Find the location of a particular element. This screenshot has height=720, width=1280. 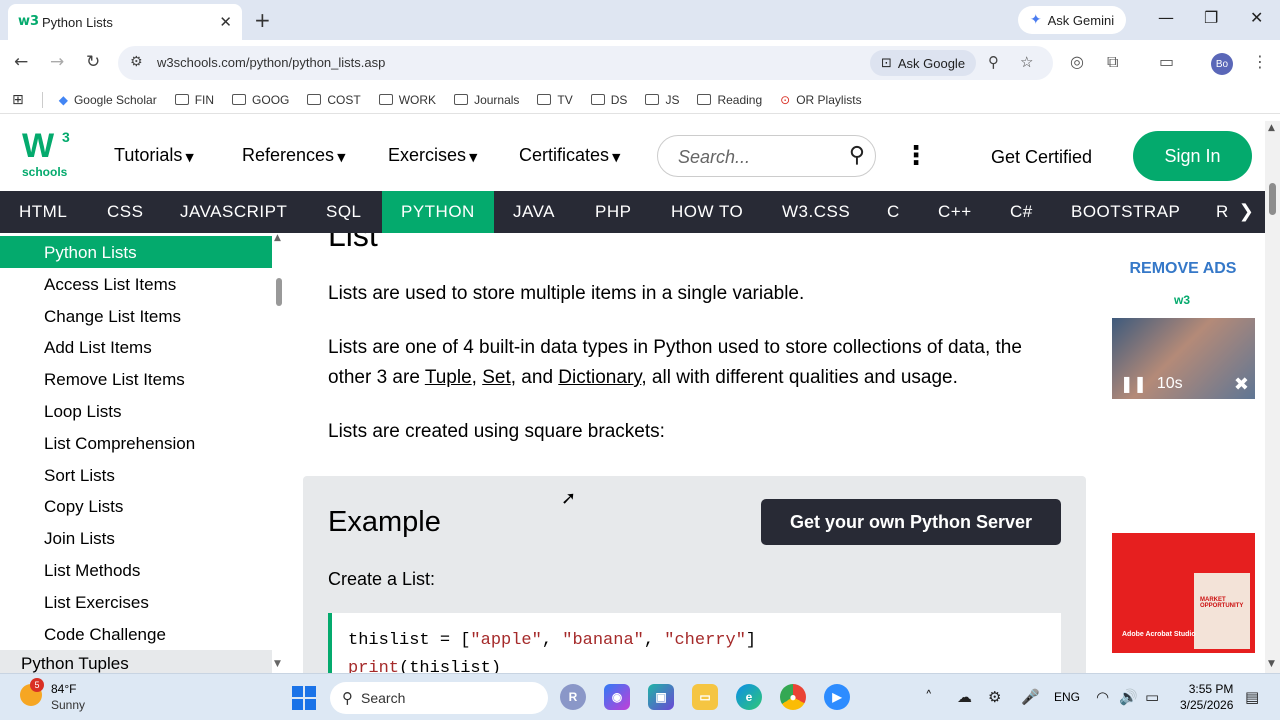

tuple-link: Tuple is located at coordinates (448, 377).